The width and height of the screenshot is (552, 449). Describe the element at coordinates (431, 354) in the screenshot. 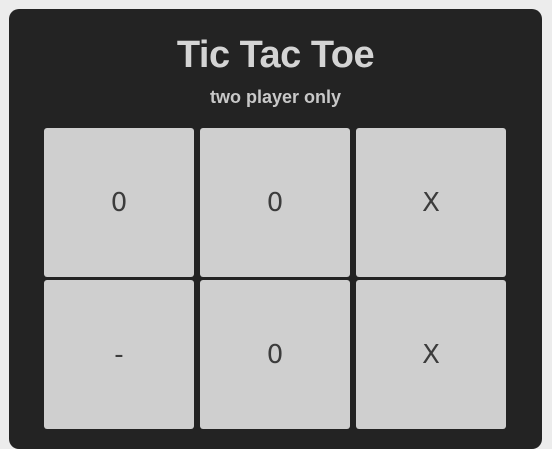

I see `board-cell-6: X` at that location.